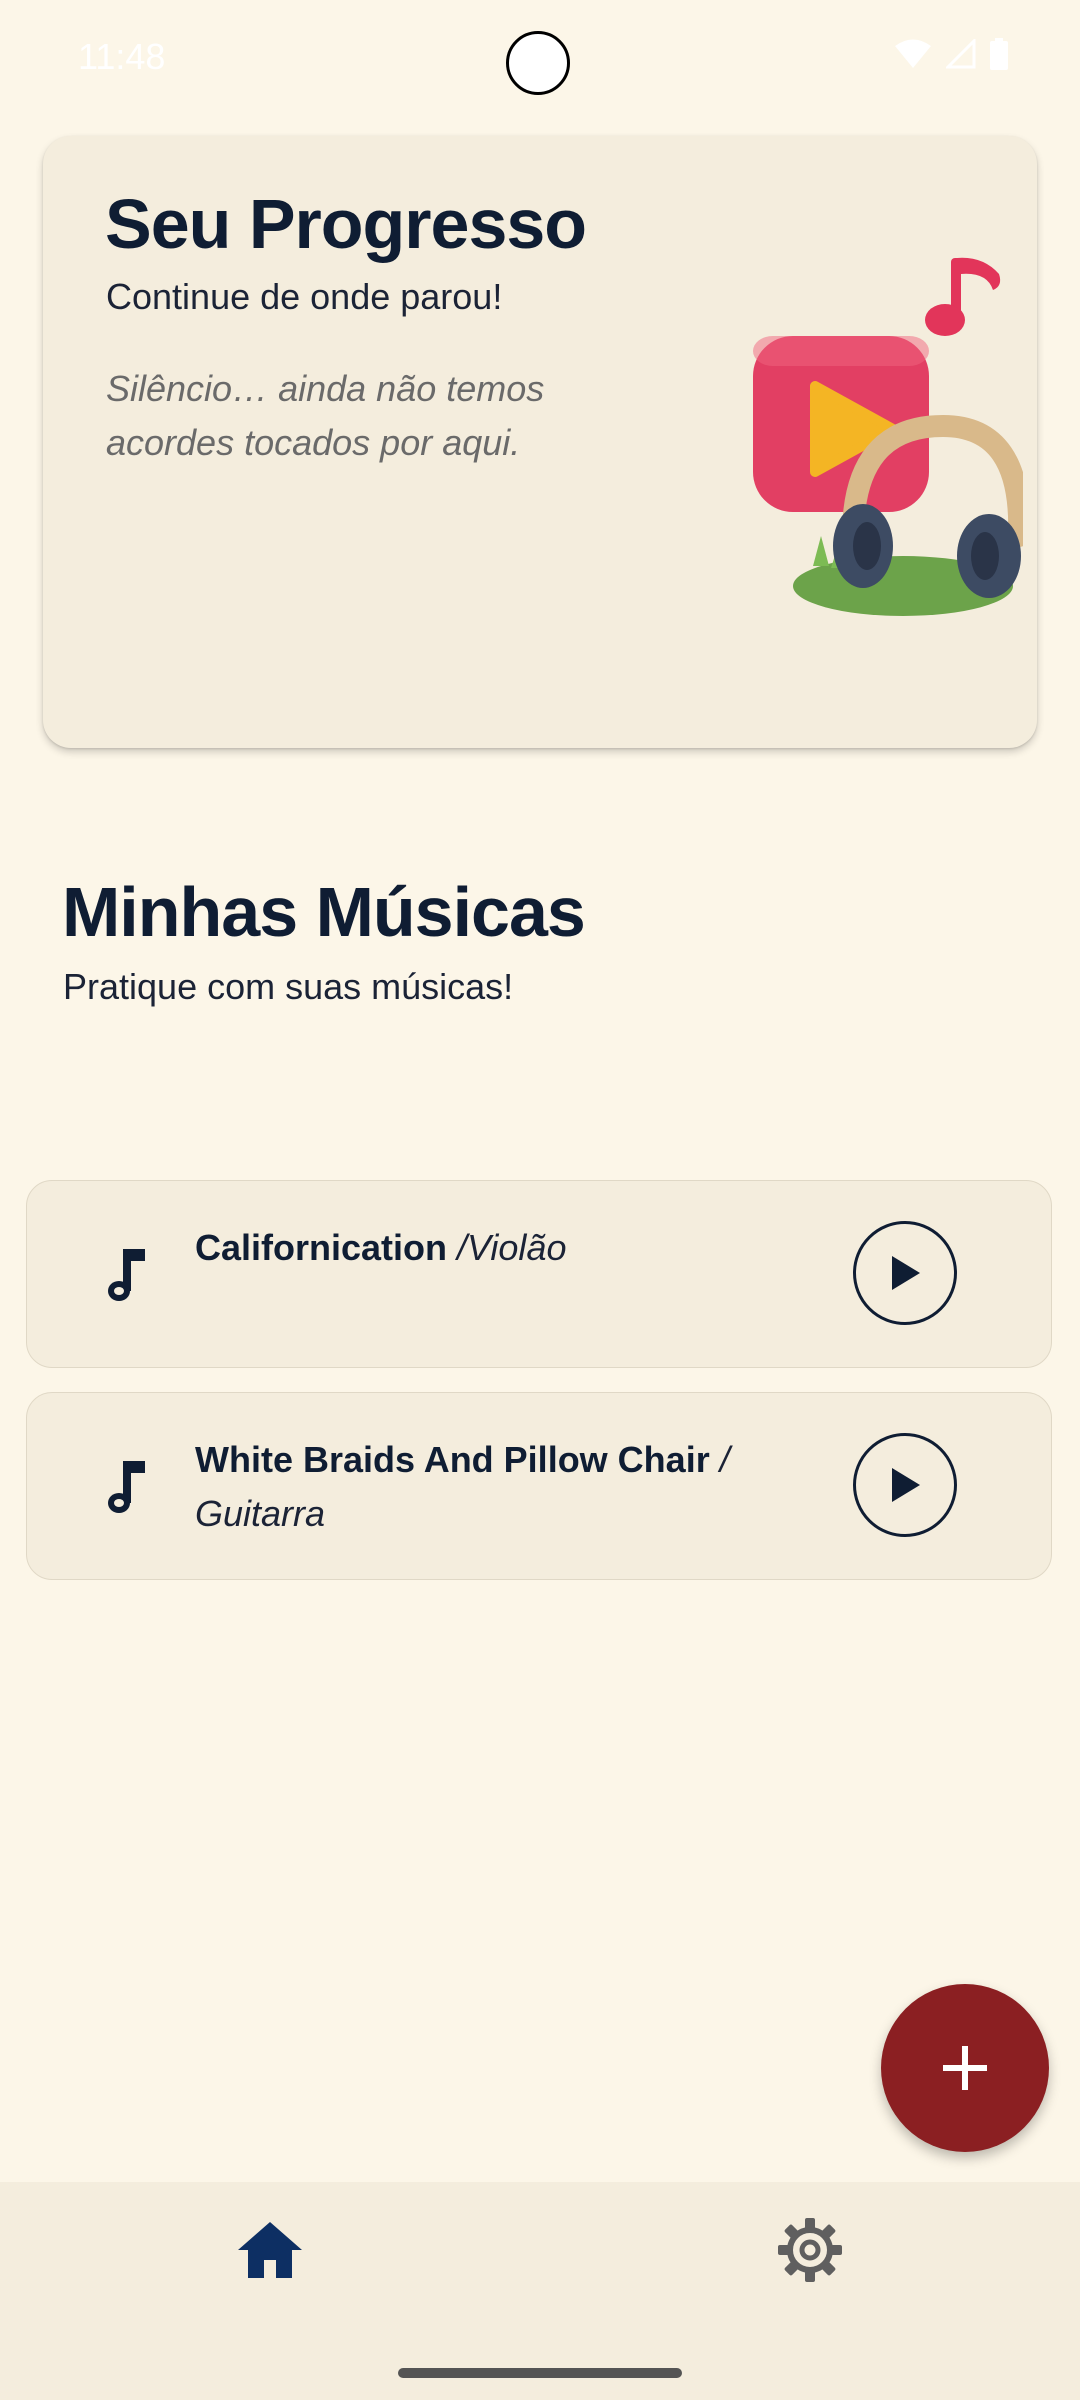  I want to click on gear-icon, so click(810, 2250).